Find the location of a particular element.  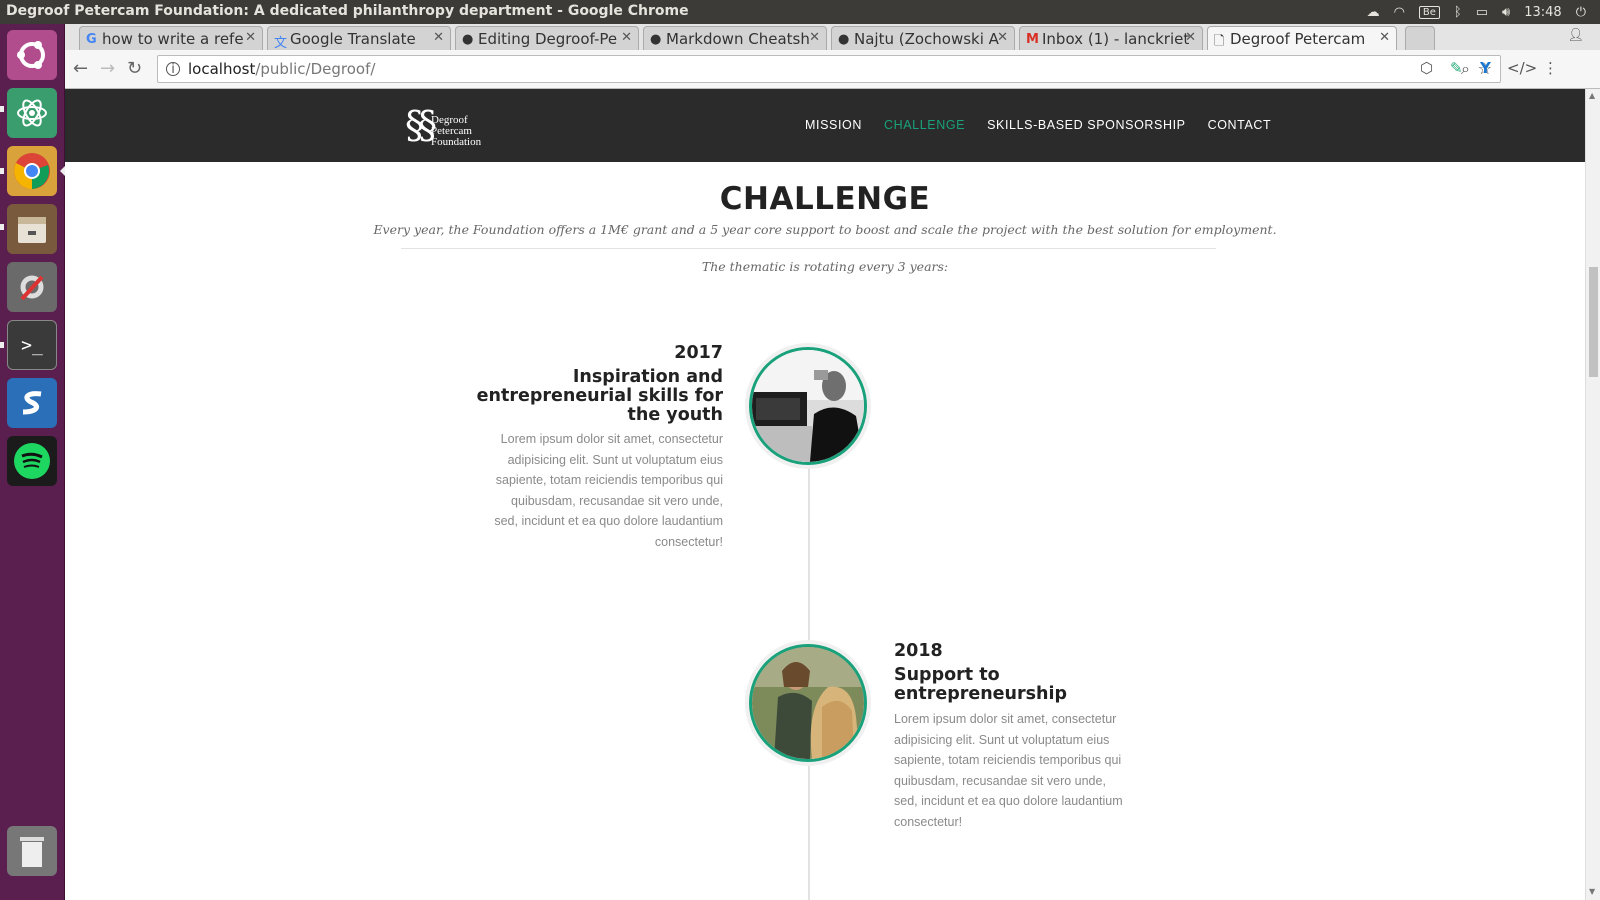

address-bar: i localhost/public/Degroof/ ⌕ ☆ is located at coordinates (829, 69).